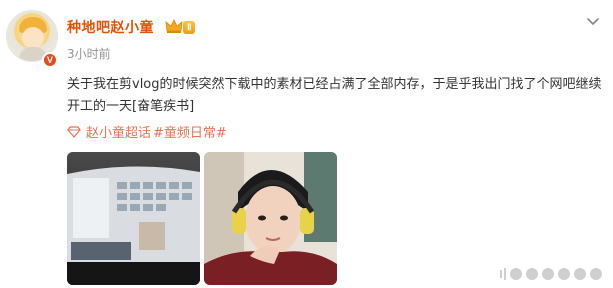 The height and width of the screenshot is (288, 613). I want to click on chevron-down-icon, so click(593, 21).